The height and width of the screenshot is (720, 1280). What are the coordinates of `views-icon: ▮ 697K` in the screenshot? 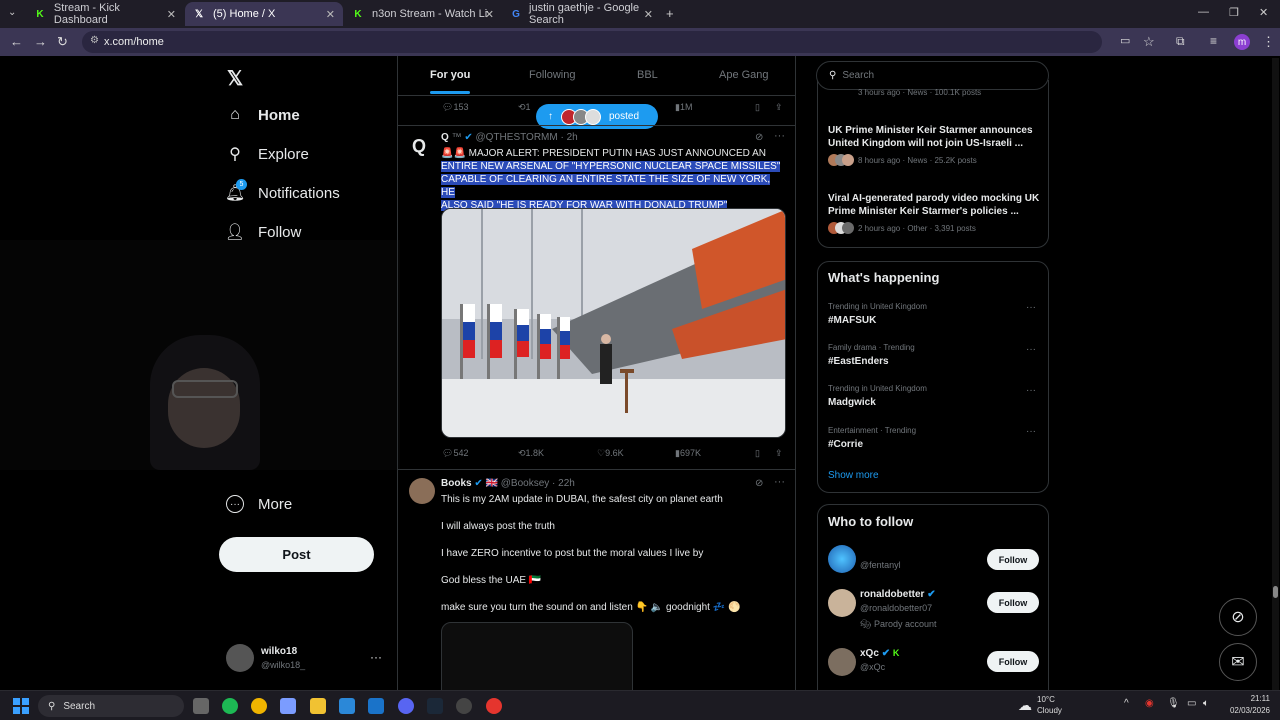 It's located at (688, 453).